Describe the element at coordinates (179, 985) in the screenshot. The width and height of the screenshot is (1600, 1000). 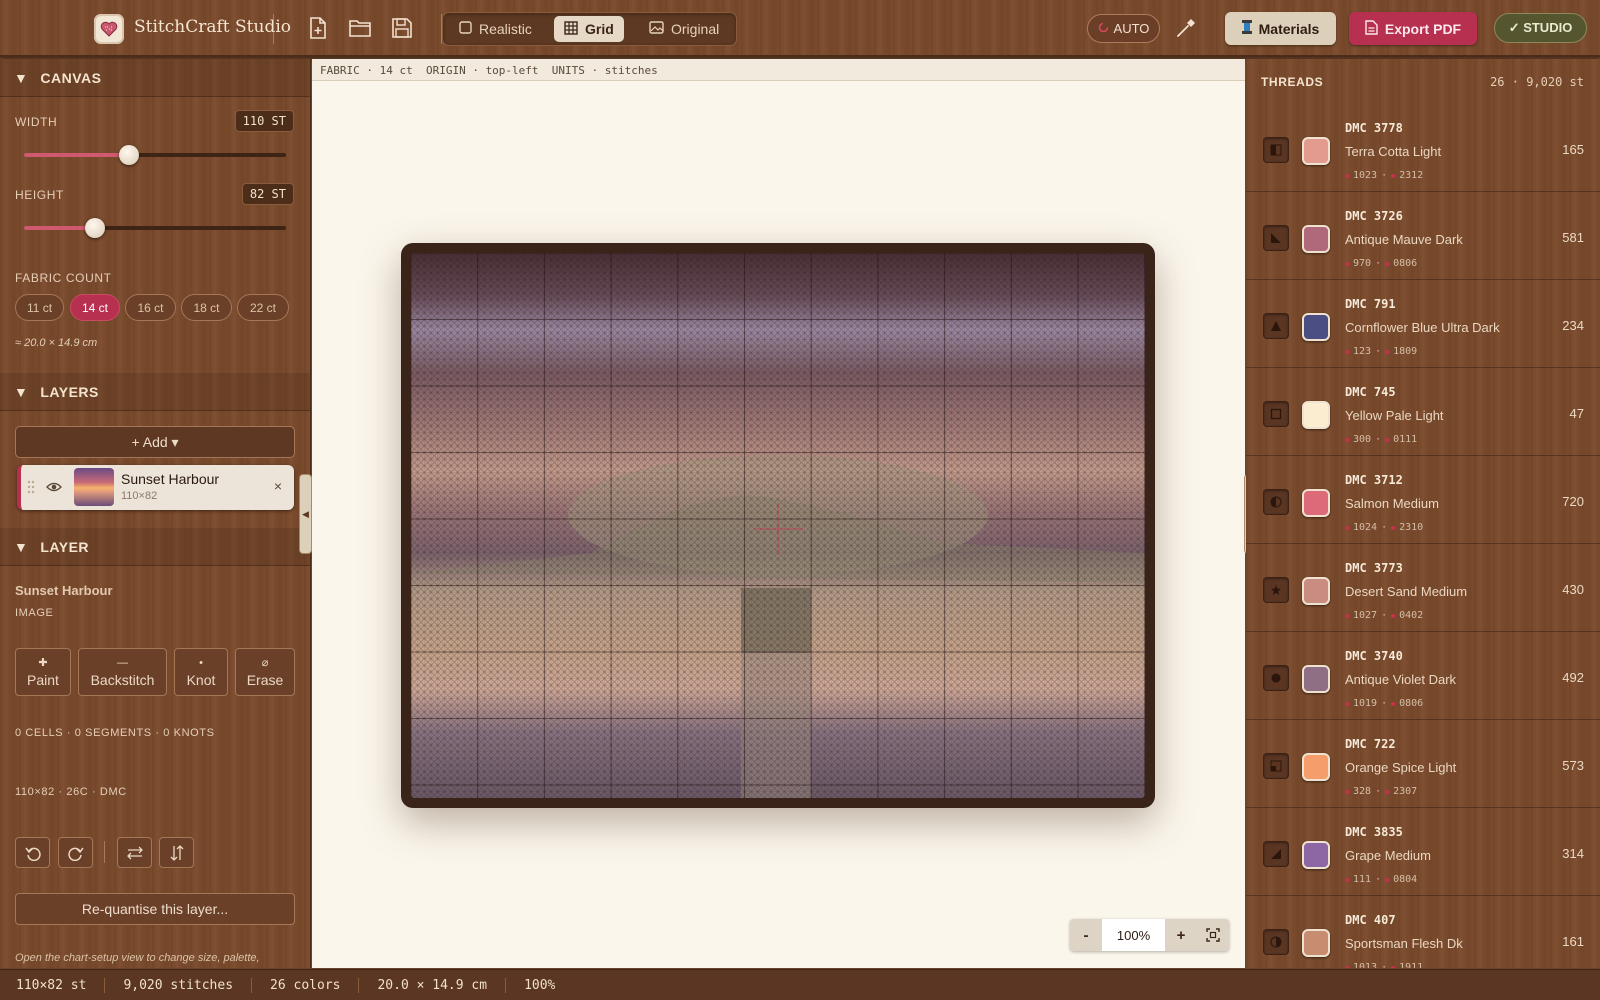
I see `status-stitches: 9,020 stitches` at that location.